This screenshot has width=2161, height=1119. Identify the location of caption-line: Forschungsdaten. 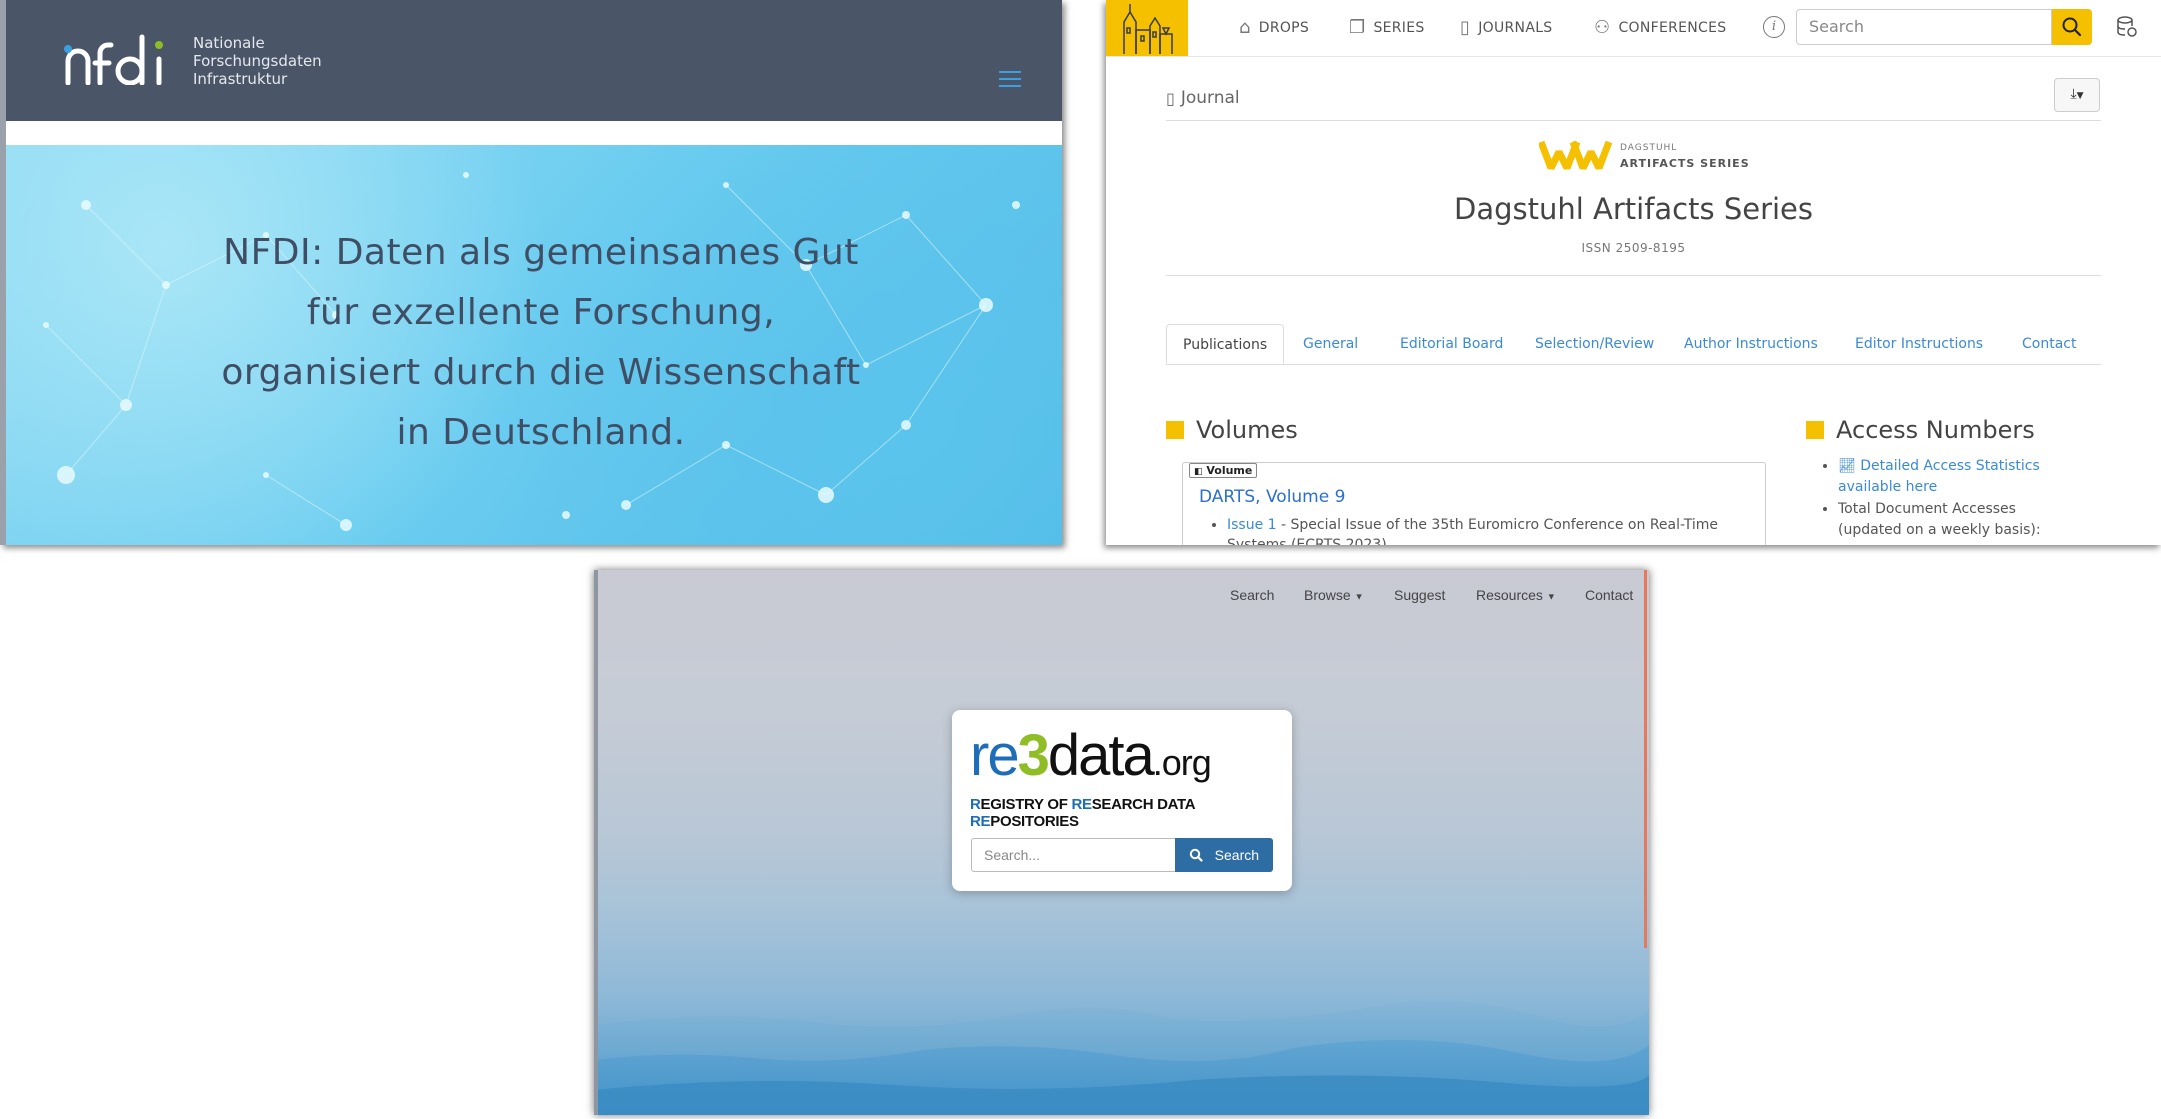
(257, 61).